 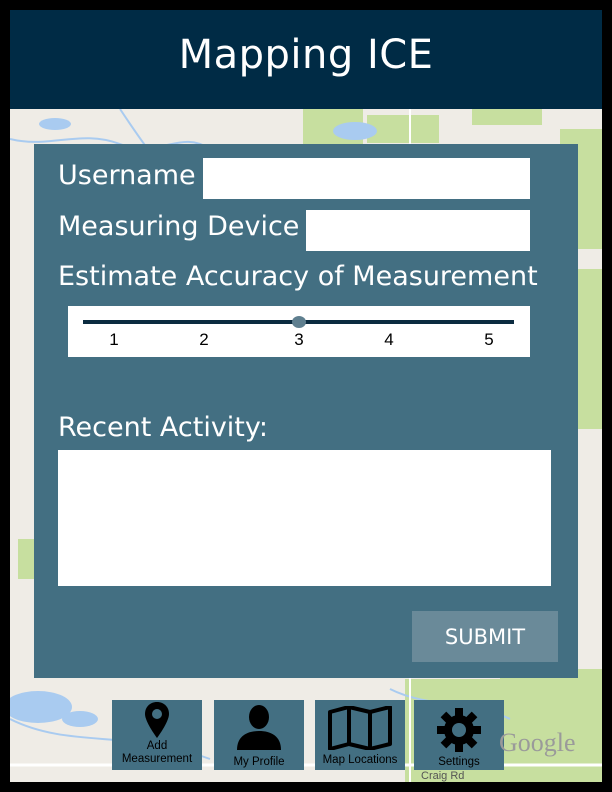 What do you see at coordinates (360, 760) in the screenshot?
I see `map-locations-label: Map Locations` at bounding box center [360, 760].